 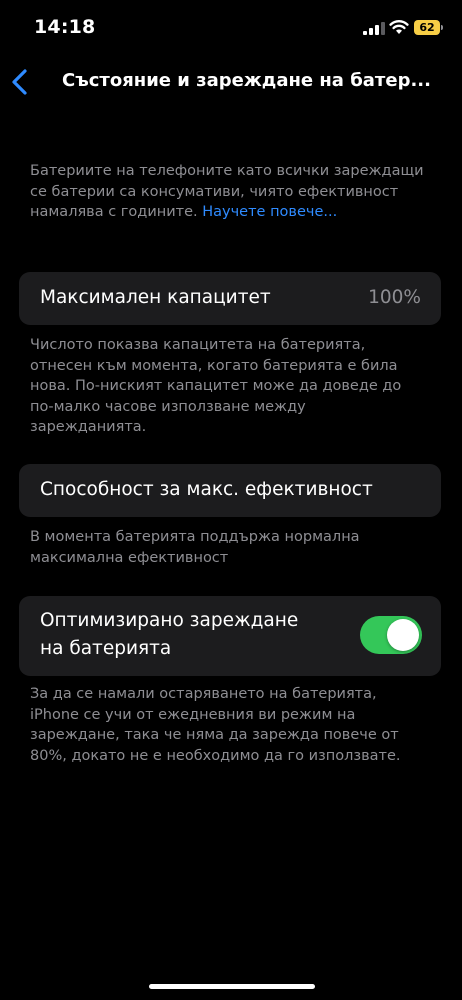 I want to click on optimized-charging-row: Оптимизирано зареждане на батерията, so click(x=230, y=636).